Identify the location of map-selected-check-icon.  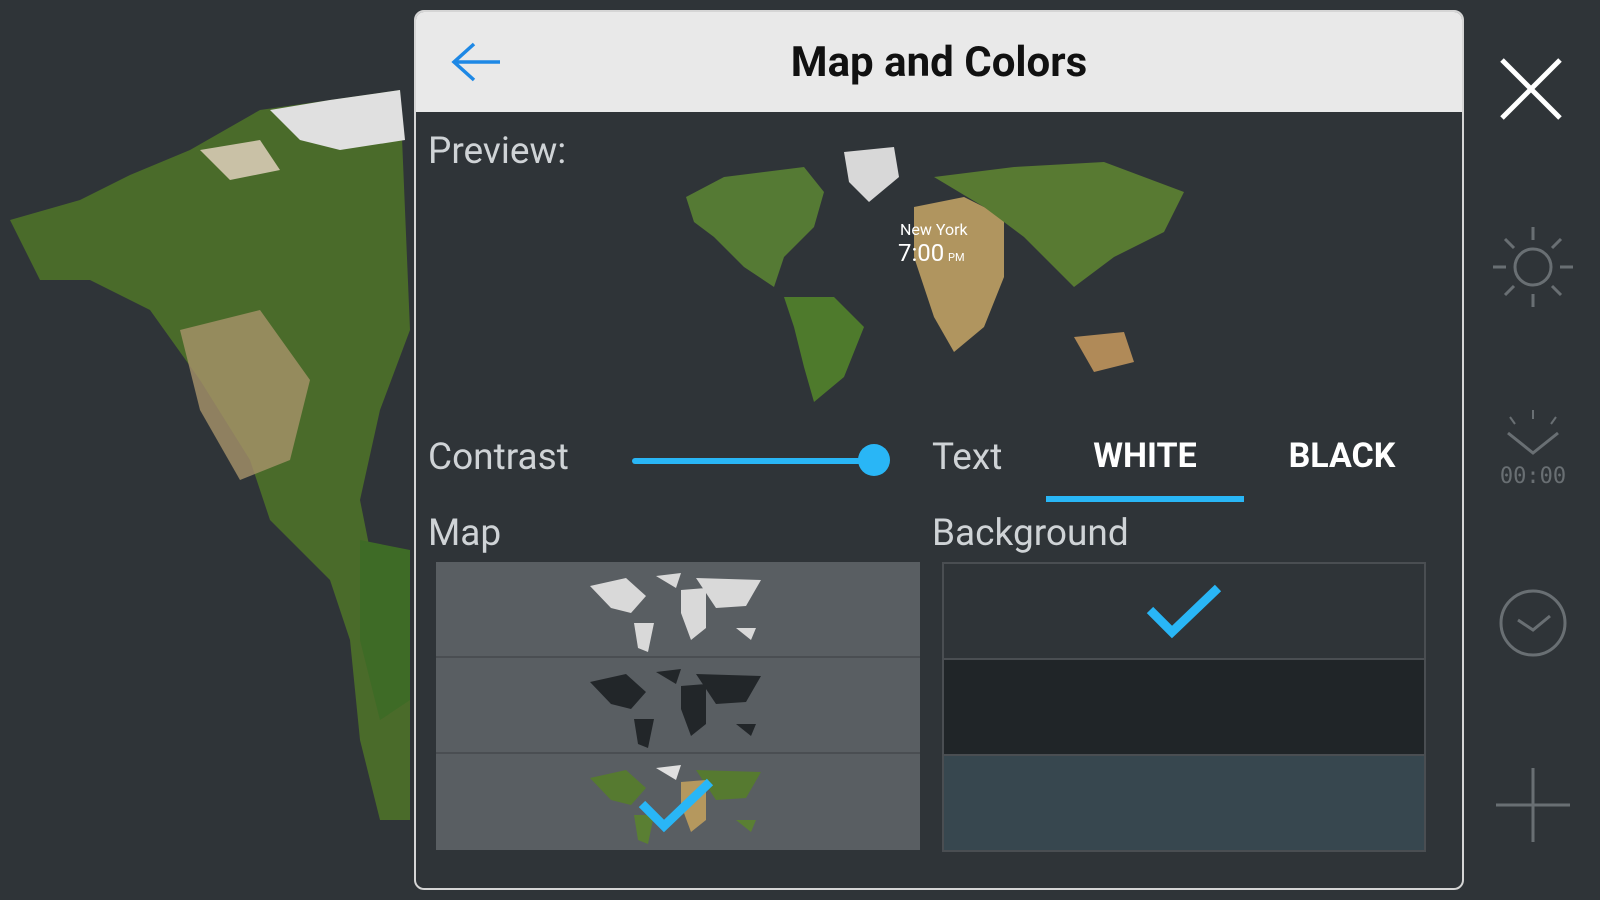
(676, 805).